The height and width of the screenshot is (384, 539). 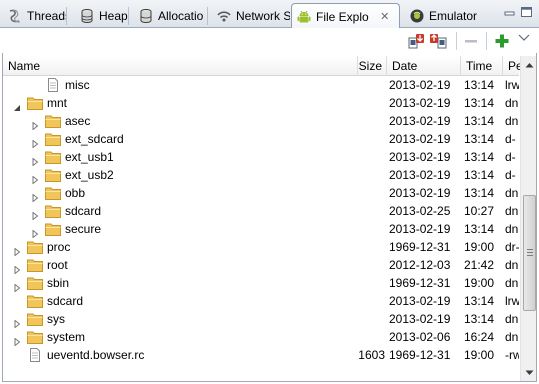 I want to click on table-row: asec 2013-02-19 13:14 dn, so click(x=261, y=121).